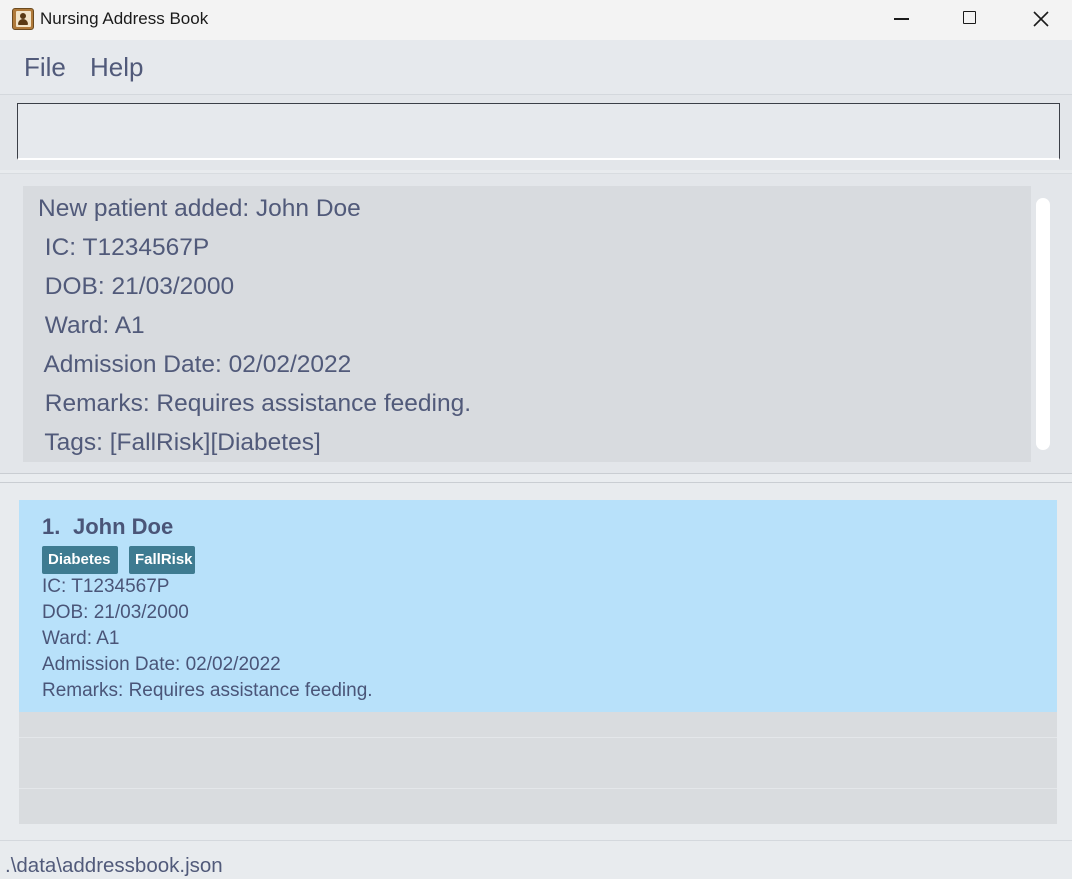 The image size is (1072, 879). What do you see at coordinates (199, 208) in the screenshot?
I see `result-line: New patient added: John Doe` at bounding box center [199, 208].